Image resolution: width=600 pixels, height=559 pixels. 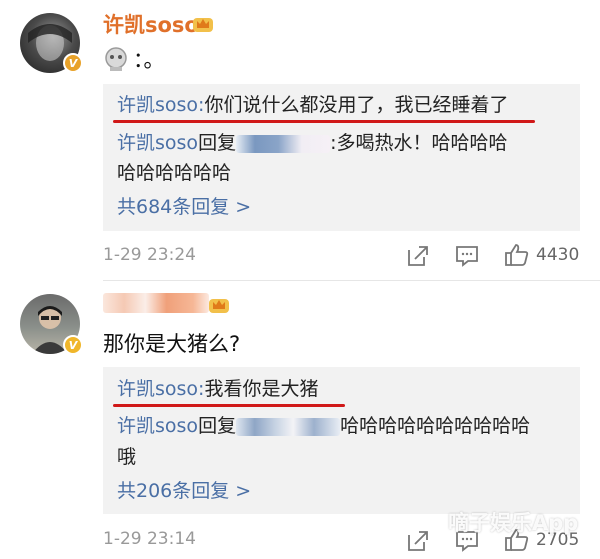 What do you see at coordinates (184, 491) in the screenshot?
I see `more-replies-link: 共206条回复 >` at bounding box center [184, 491].